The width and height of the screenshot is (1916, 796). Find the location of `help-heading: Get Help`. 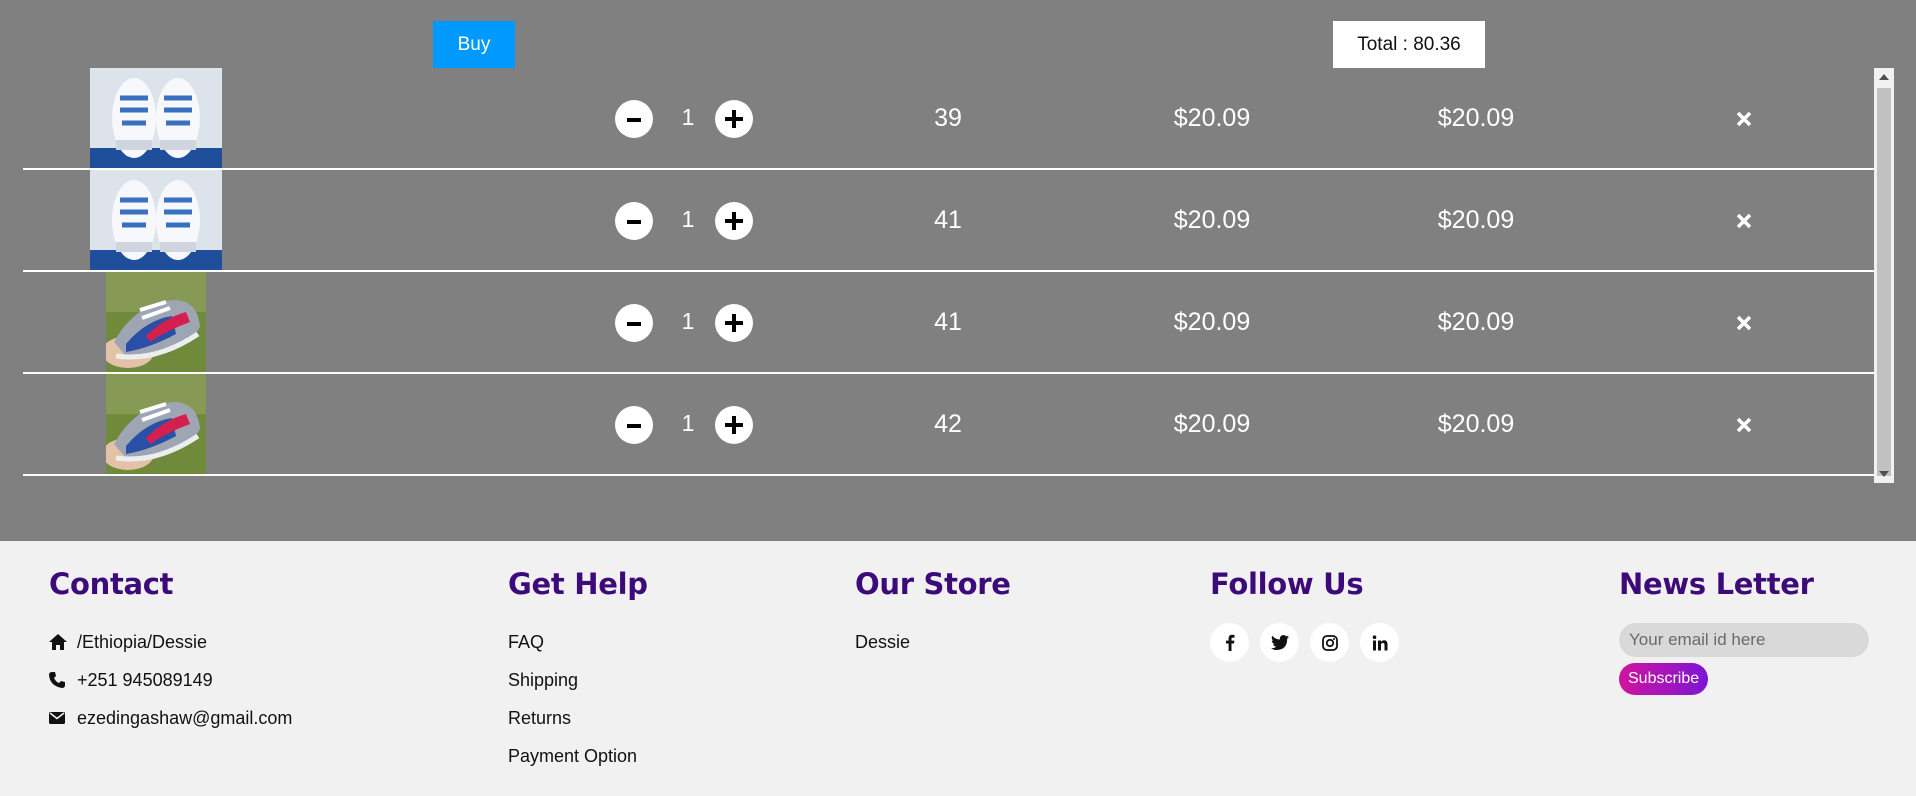

help-heading: Get Help is located at coordinates (578, 584).